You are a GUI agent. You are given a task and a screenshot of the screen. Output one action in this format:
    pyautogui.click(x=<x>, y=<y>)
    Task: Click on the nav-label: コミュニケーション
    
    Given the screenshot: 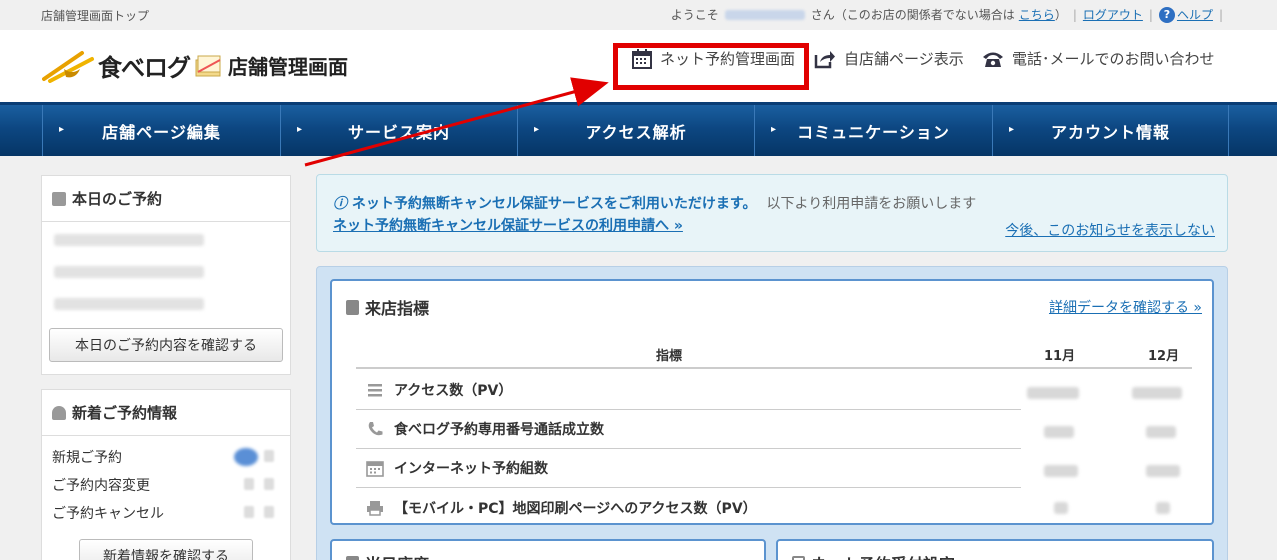 What is the action you would take?
    pyautogui.click(x=873, y=132)
    